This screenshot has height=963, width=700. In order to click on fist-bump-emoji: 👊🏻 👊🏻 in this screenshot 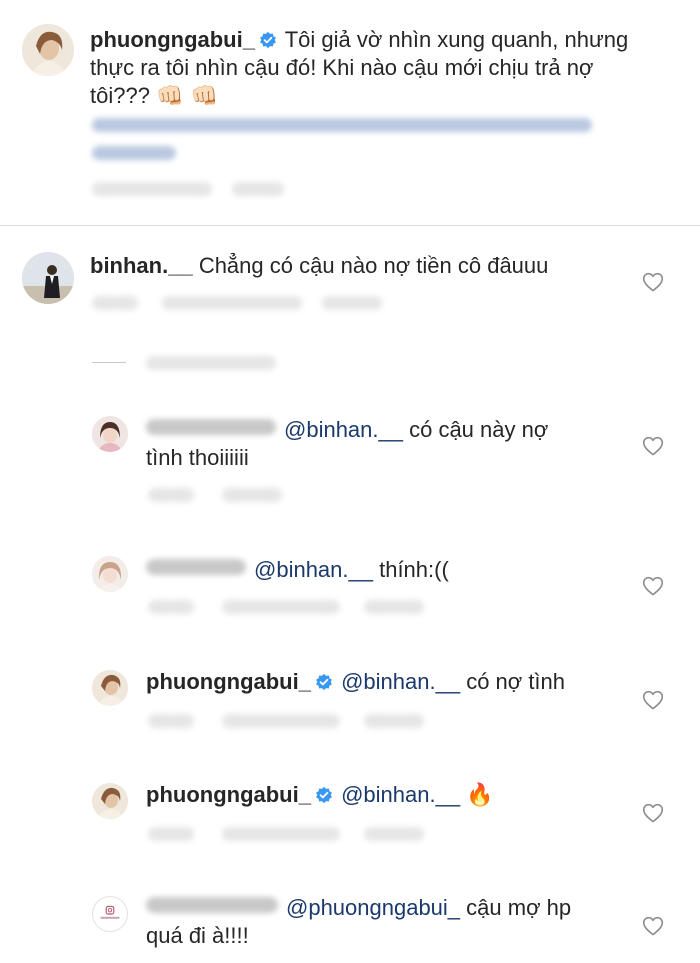, I will do `click(187, 96)`.